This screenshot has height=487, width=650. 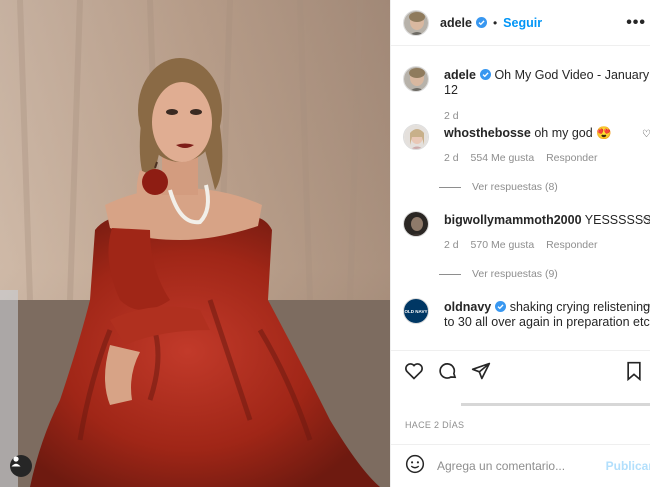 What do you see at coordinates (435, 425) in the screenshot?
I see `post-timestamp: HACE 2 DÍAS` at bounding box center [435, 425].